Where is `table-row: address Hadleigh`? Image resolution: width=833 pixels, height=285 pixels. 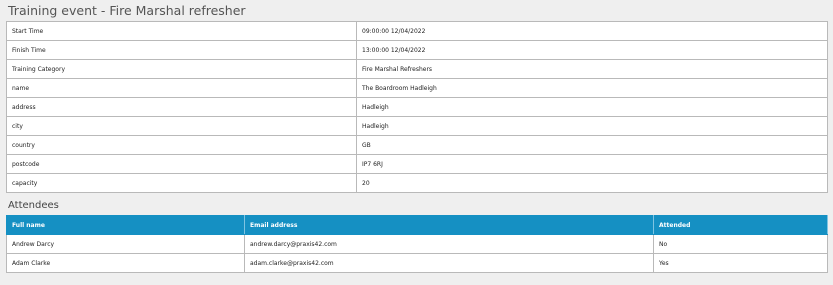
table-row: address Hadleigh is located at coordinates (417, 107).